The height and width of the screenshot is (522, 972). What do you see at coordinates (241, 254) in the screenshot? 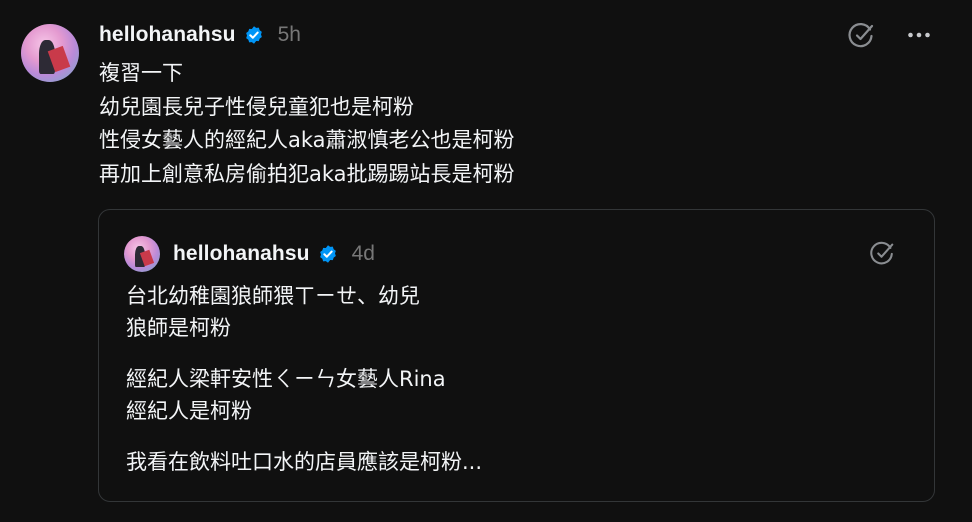
I see `quoted-author-username: hellohanahsu` at bounding box center [241, 254].